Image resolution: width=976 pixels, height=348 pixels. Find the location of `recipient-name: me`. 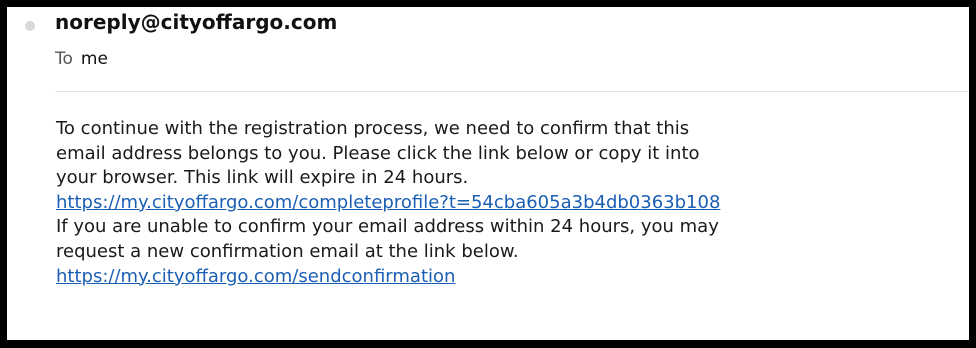

recipient-name: me is located at coordinates (94, 59).